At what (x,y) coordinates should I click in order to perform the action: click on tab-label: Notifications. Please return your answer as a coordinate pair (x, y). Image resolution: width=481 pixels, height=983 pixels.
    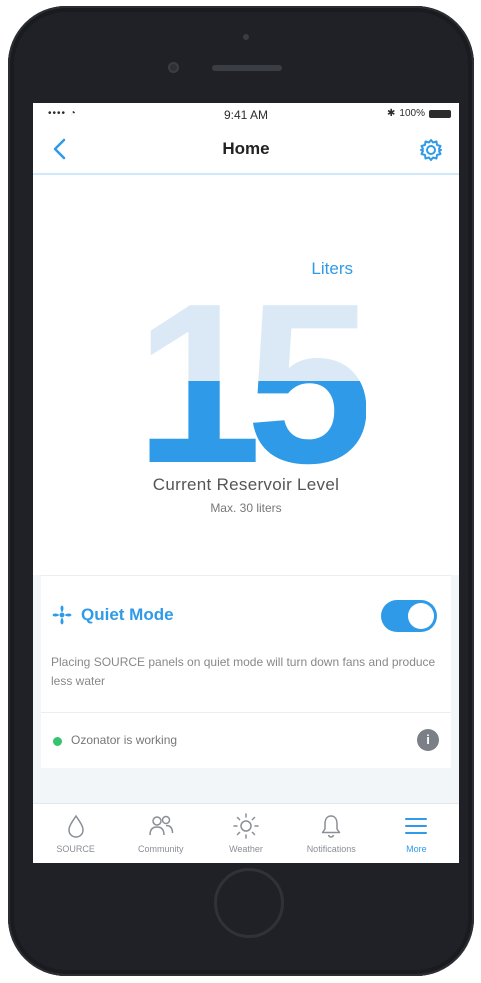
    Looking at the image, I should click on (331, 849).